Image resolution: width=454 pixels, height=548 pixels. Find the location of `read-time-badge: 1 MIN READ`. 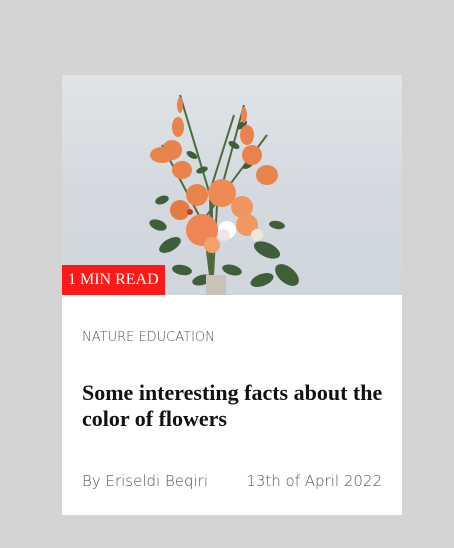

read-time-badge: 1 MIN READ is located at coordinates (113, 280).